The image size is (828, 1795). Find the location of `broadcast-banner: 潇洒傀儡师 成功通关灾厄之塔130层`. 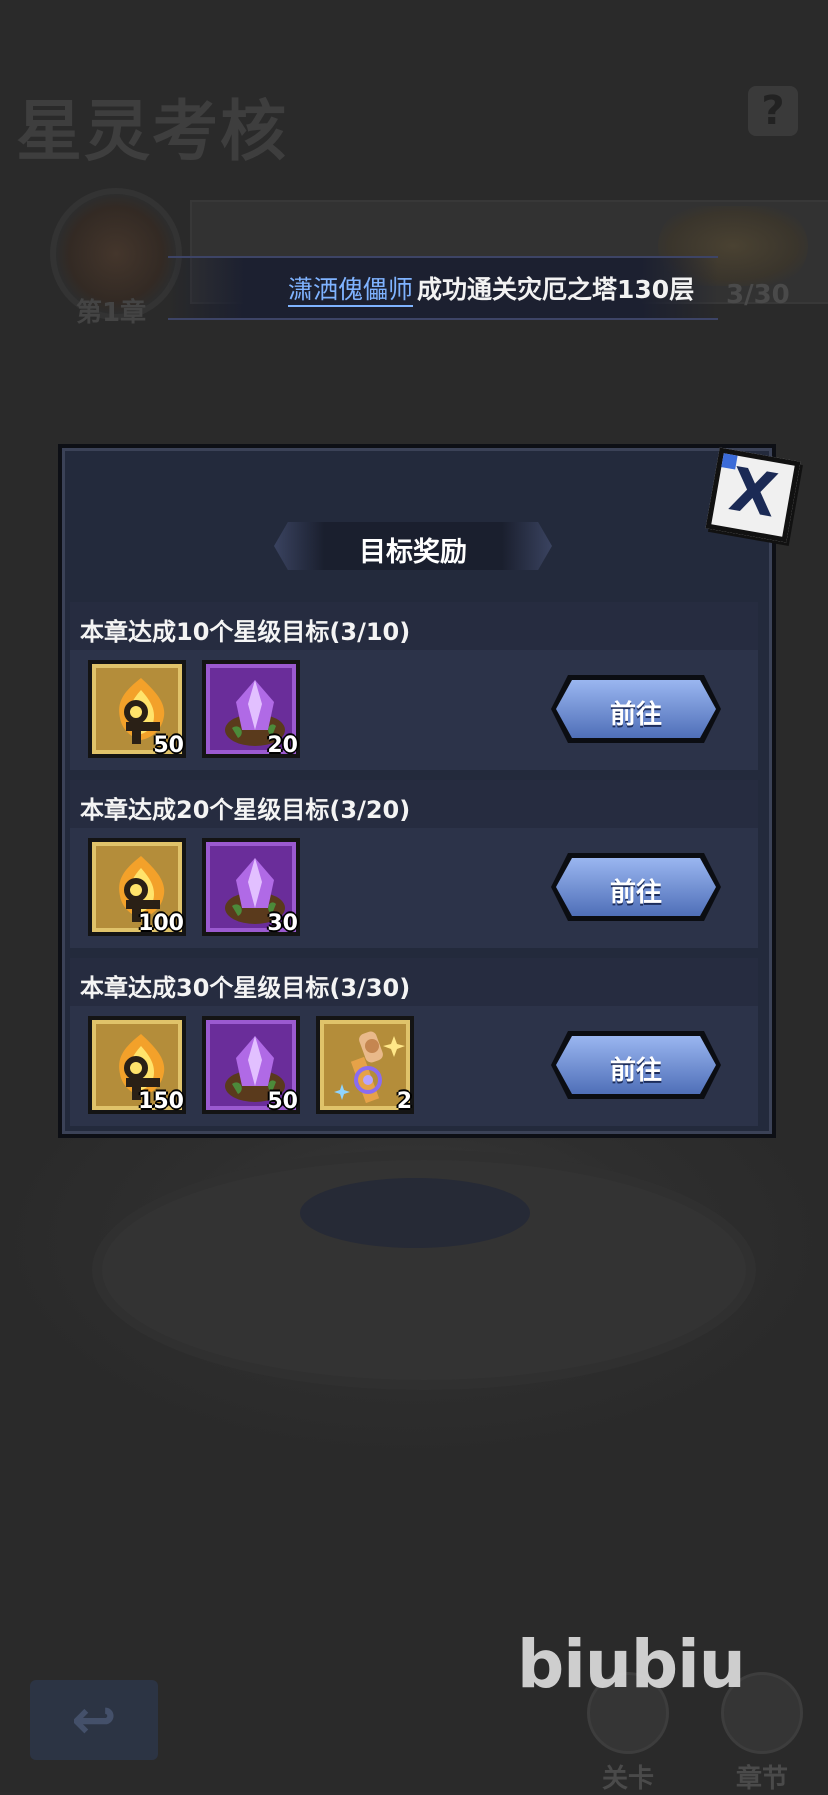

broadcast-banner: 潇洒傀儡师 成功通关灾厄之塔130层 is located at coordinates (443, 288).